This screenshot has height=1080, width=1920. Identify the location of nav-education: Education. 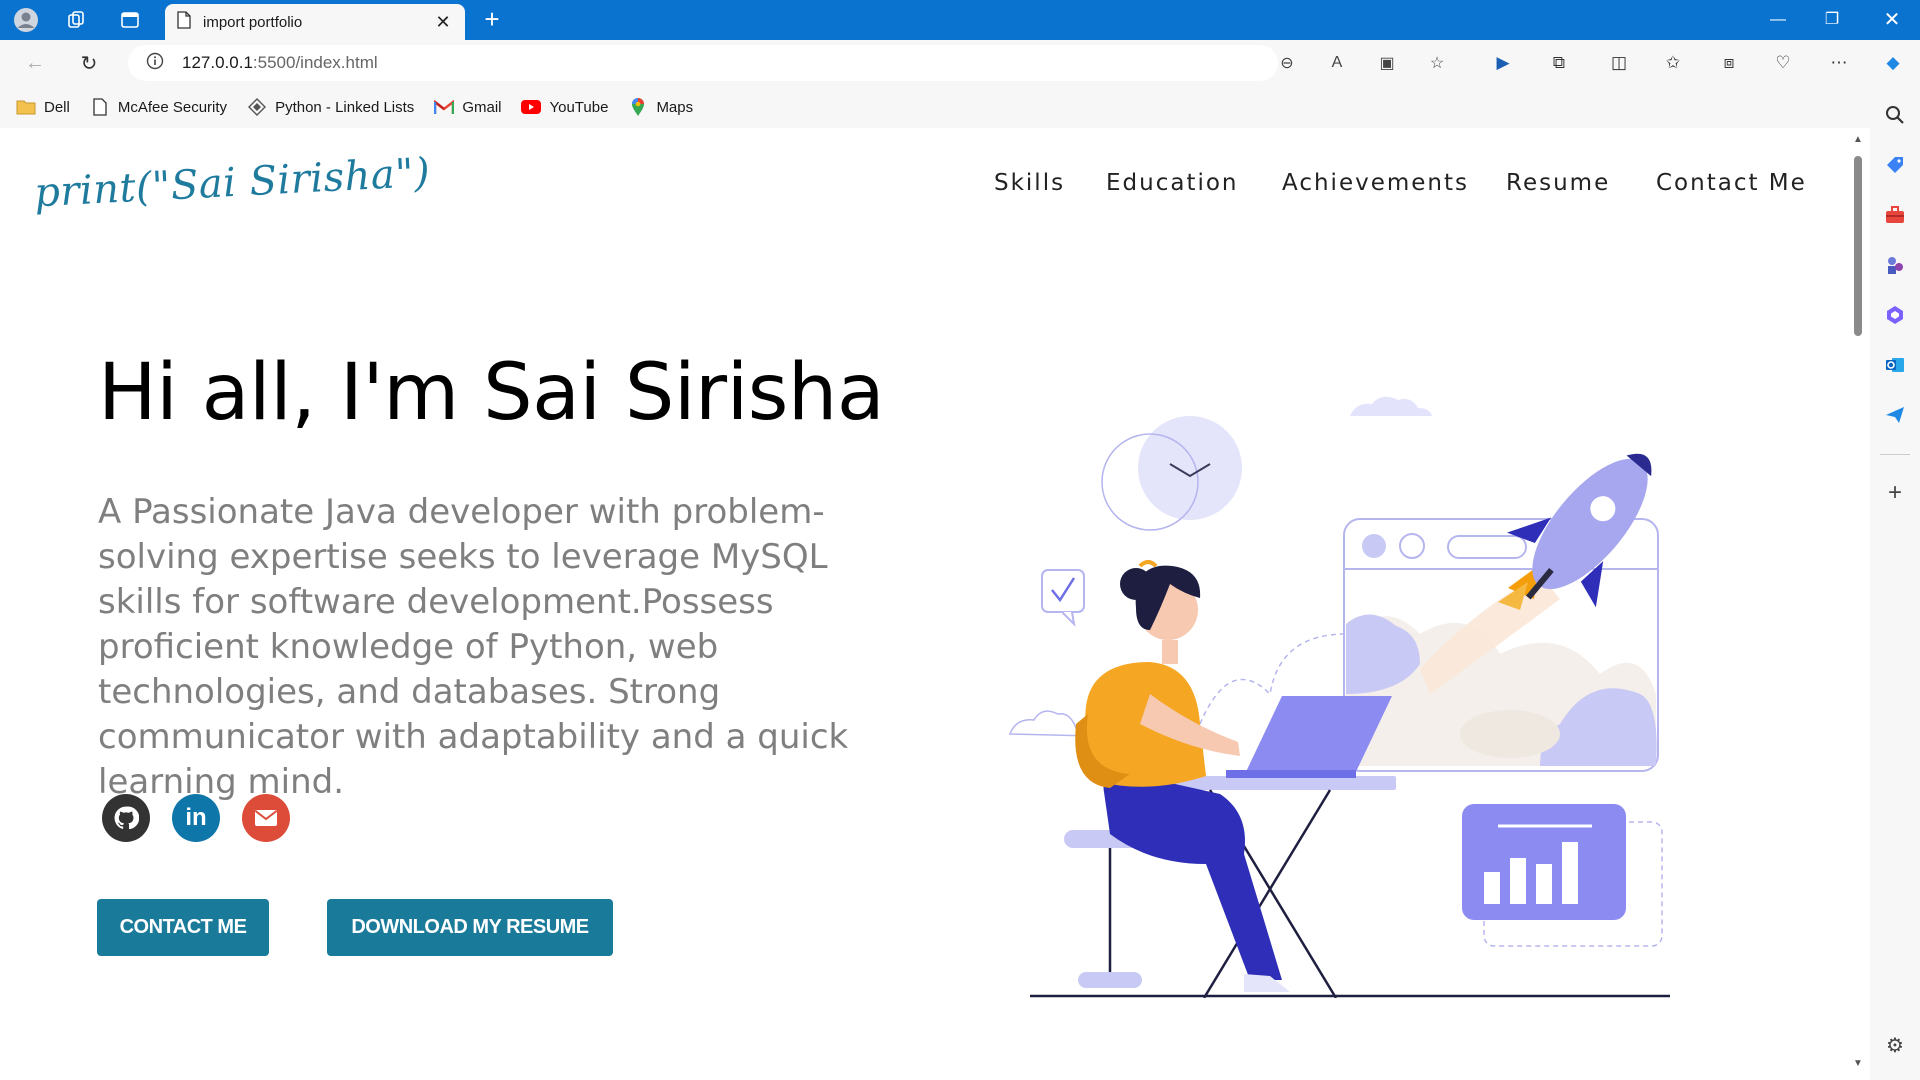
(1172, 183).